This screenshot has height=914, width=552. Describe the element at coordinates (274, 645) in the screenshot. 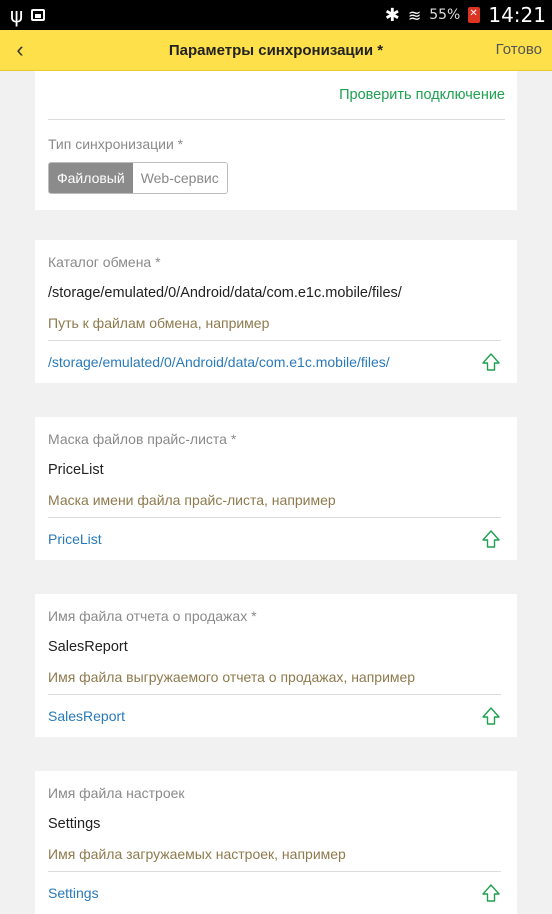

I see `sales-report-input: SalesReport` at that location.